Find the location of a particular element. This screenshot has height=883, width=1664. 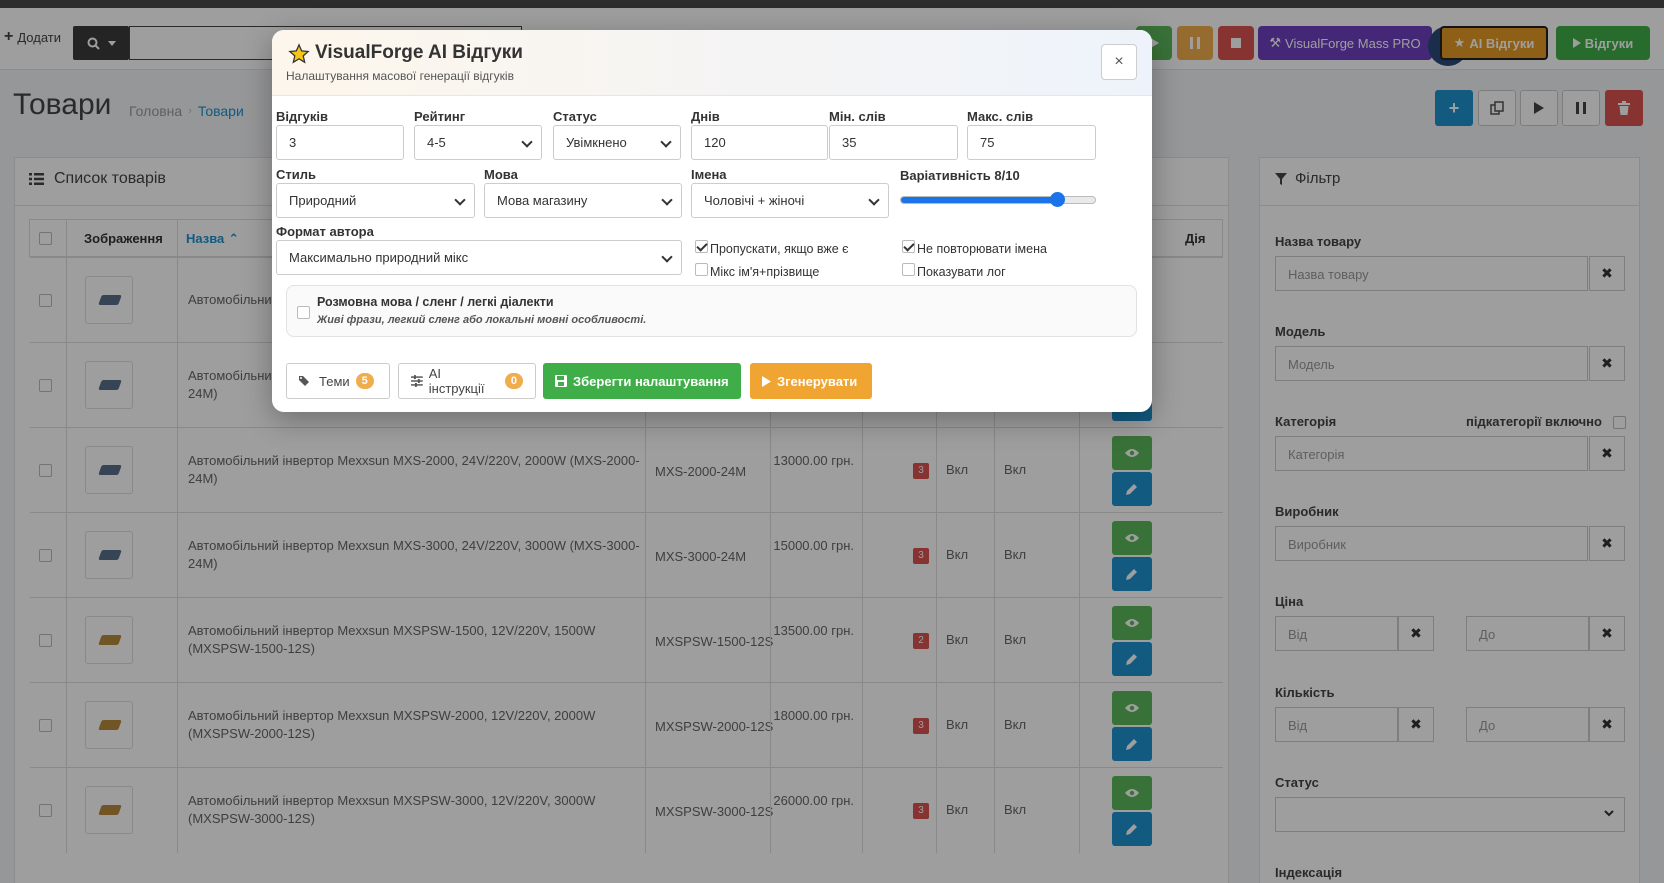

language-label: Мова is located at coordinates (501, 174).